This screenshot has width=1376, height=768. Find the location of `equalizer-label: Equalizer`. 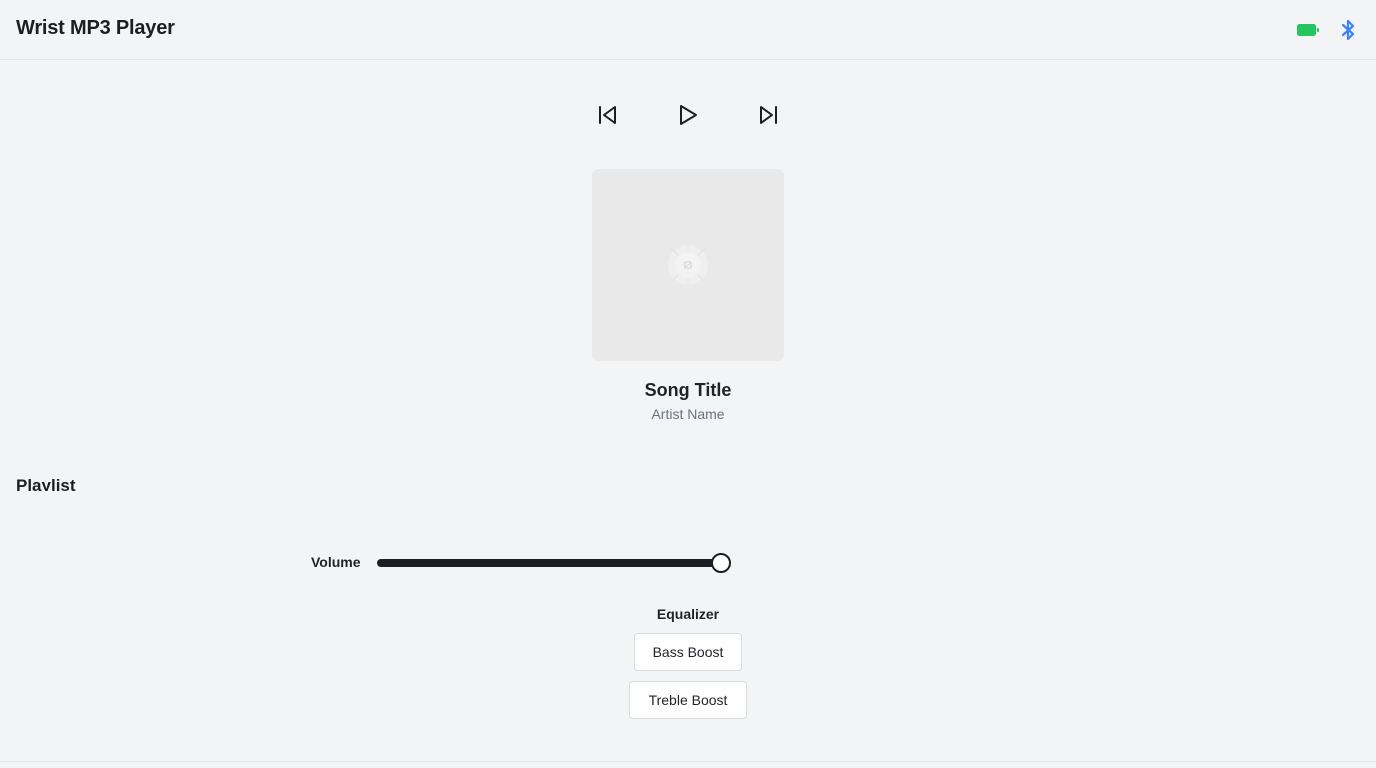

equalizer-label: Equalizer is located at coordinates (688, 614).